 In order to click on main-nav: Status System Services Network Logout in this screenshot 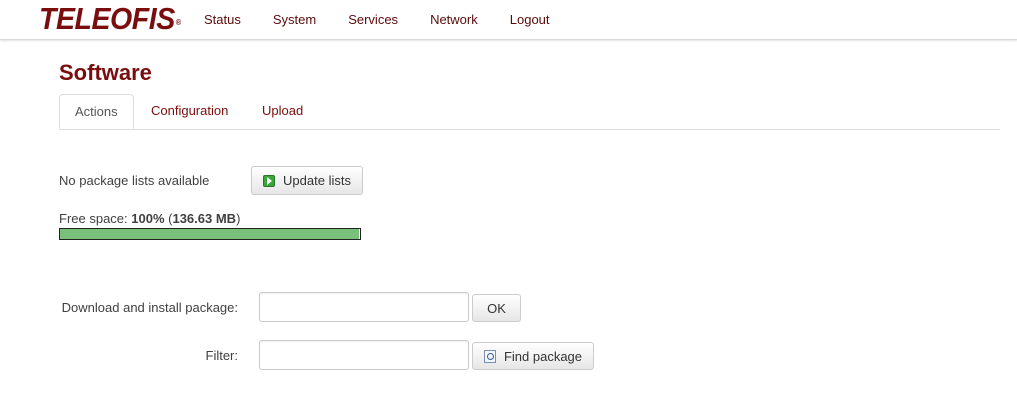, I will do `click(377, 19)`.